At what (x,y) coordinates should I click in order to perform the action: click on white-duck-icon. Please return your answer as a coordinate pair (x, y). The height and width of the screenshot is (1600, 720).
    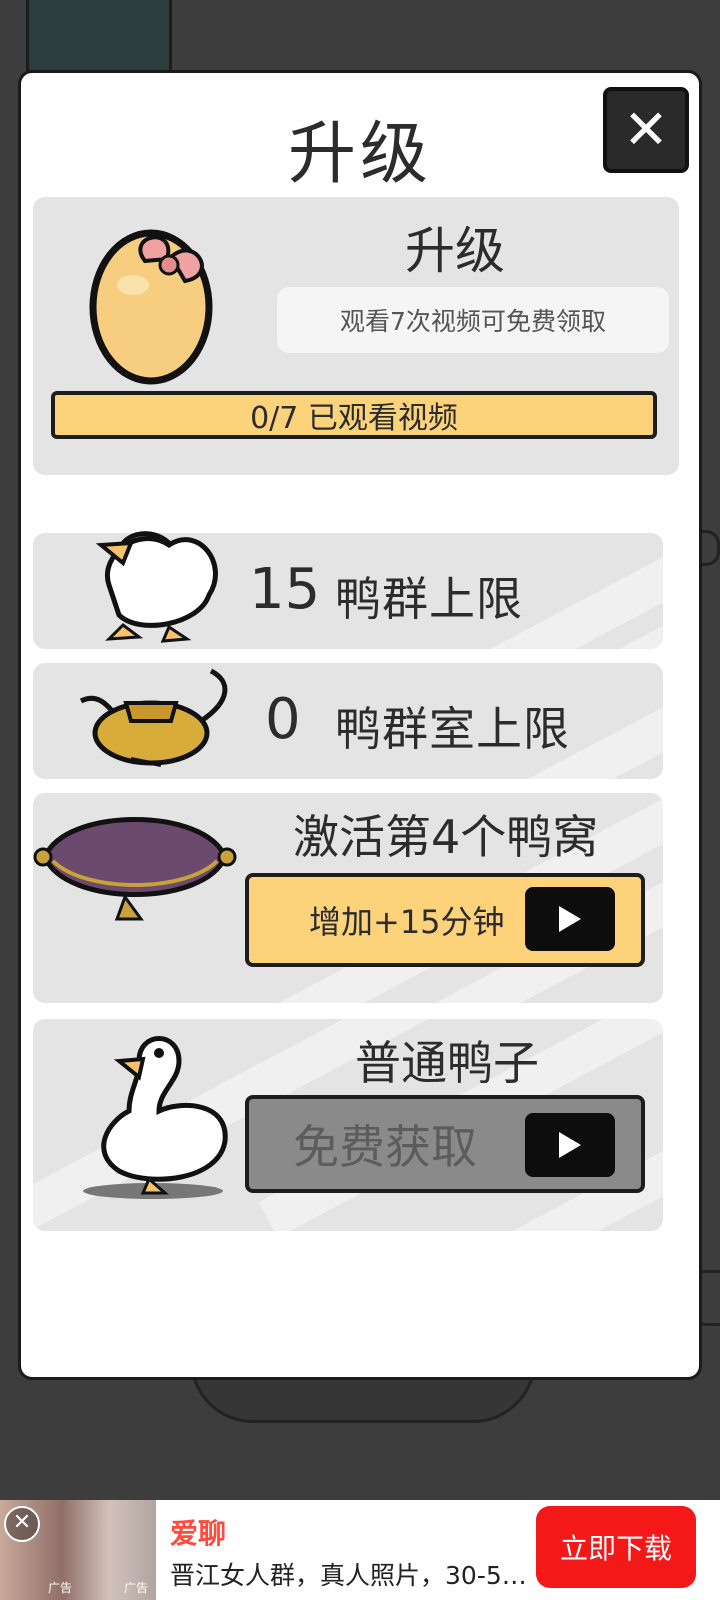
    Looking at the image, I should click on (155, 1117).